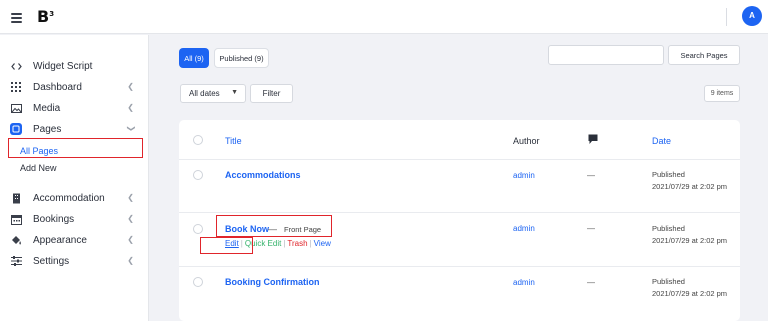 Image resolution: width=768 pixels, height=321 pixels. I want to click on hamburger-menu-icon, so click(17, 17).